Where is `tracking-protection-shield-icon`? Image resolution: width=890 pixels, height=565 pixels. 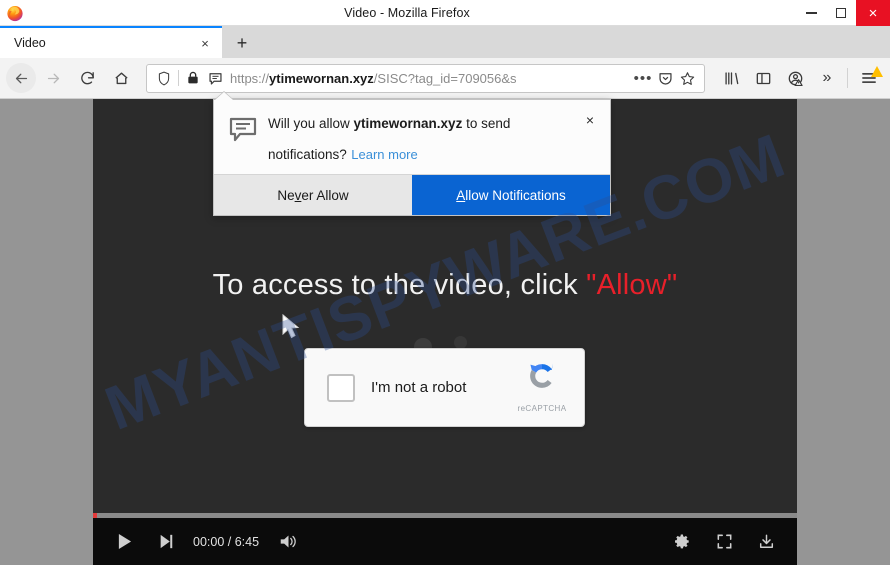 tracking-protection-shield-icon is located at coordinates (164, 78).